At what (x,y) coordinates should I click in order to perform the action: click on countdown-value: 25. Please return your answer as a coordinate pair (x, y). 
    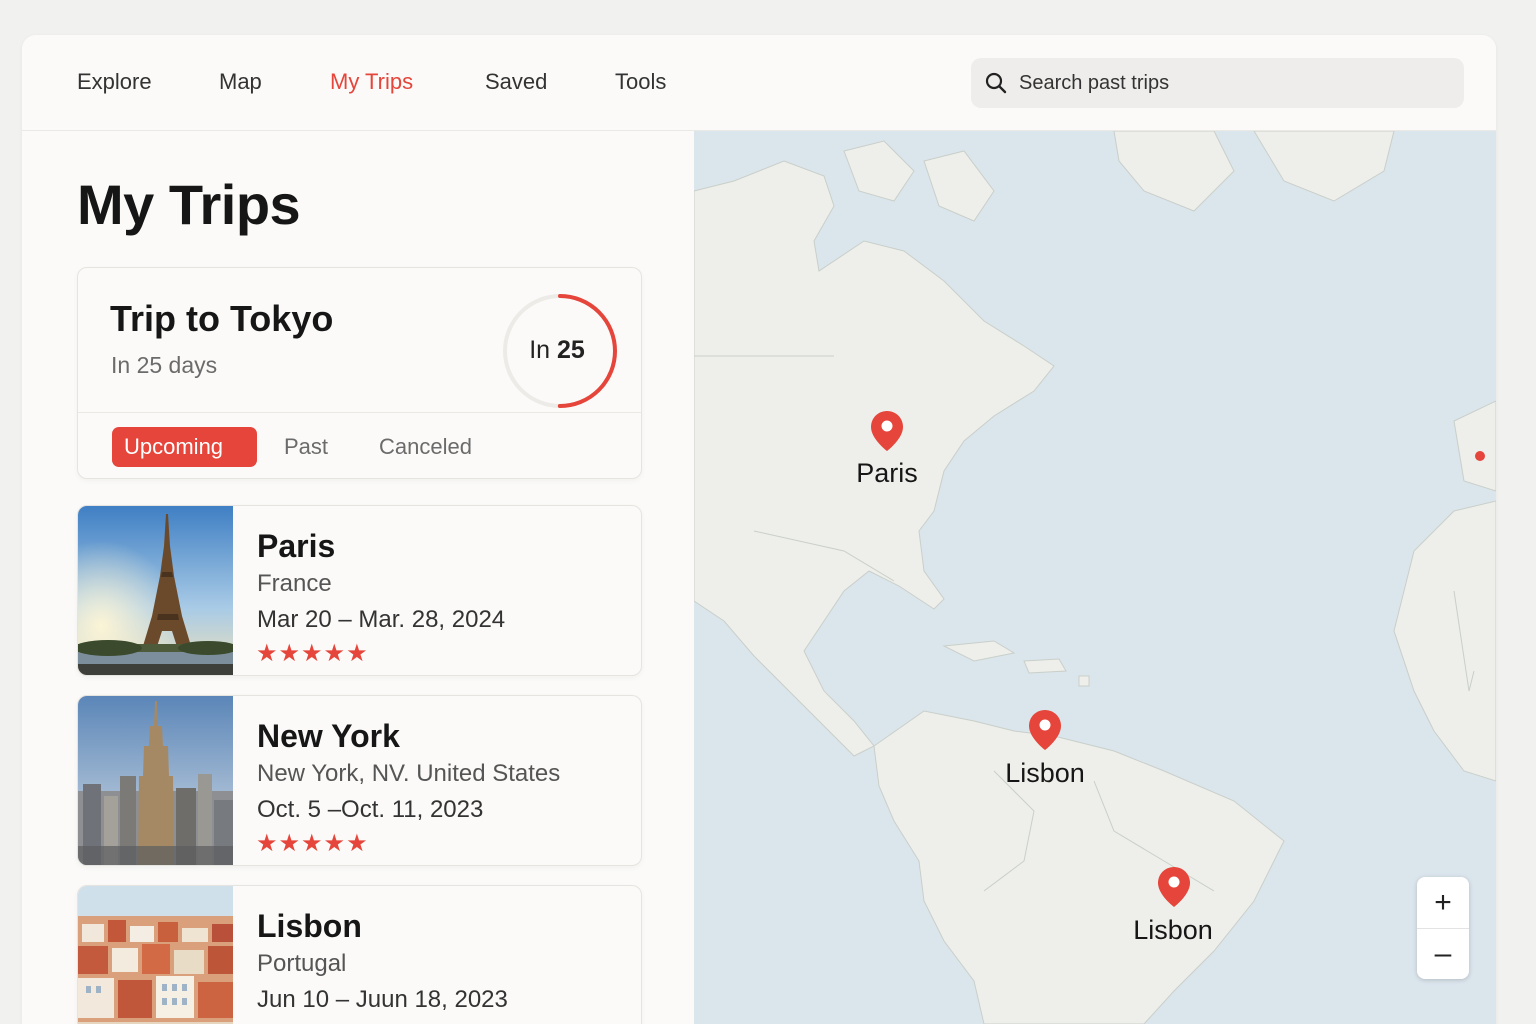
    Looking at the image, I should click on (571, 350).